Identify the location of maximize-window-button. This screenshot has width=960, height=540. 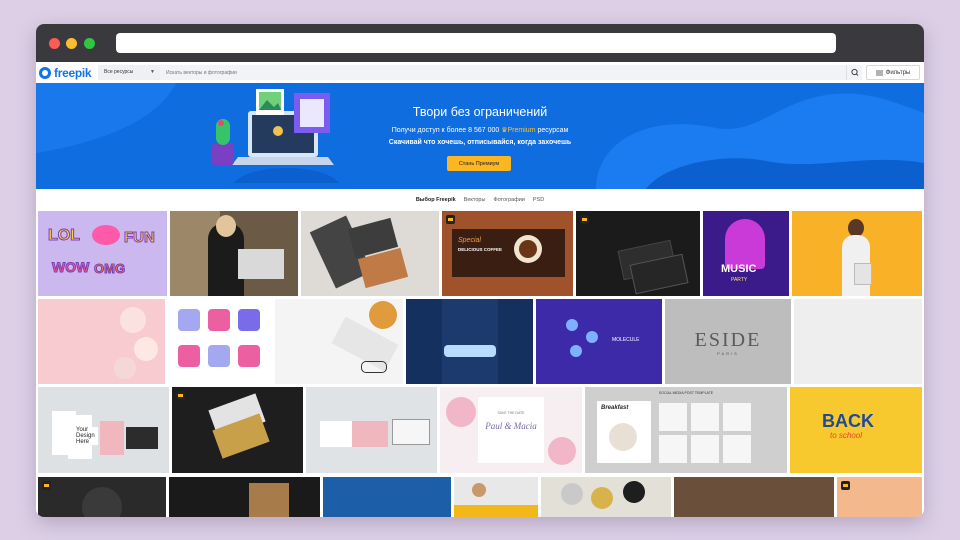
(89, 43).